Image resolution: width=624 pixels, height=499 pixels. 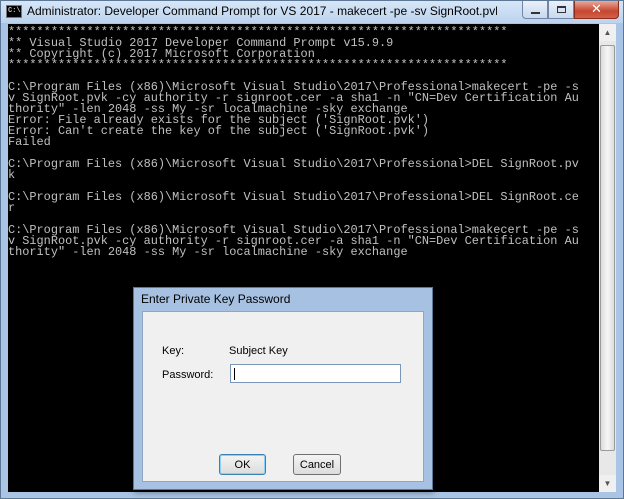 I want to click on console-app-icon: C:\, so click(x=14, y=11).